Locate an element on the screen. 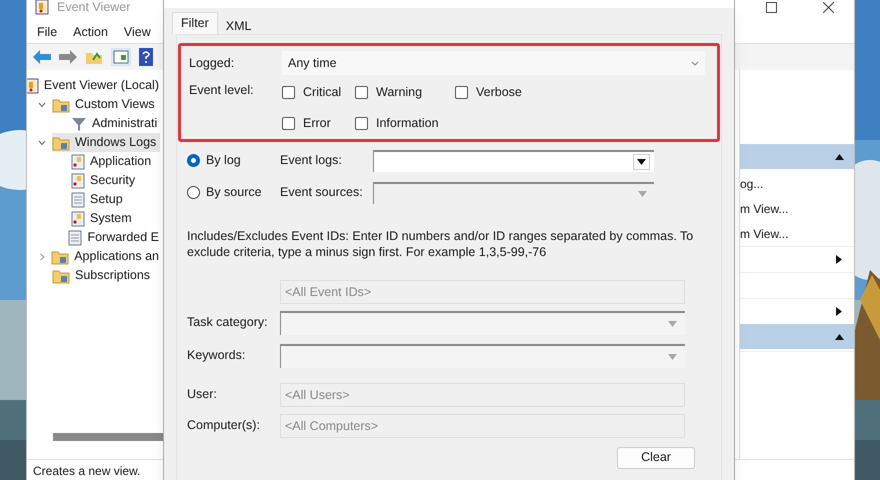  checkbox-label: Warning is located at coordinates (399, 92).